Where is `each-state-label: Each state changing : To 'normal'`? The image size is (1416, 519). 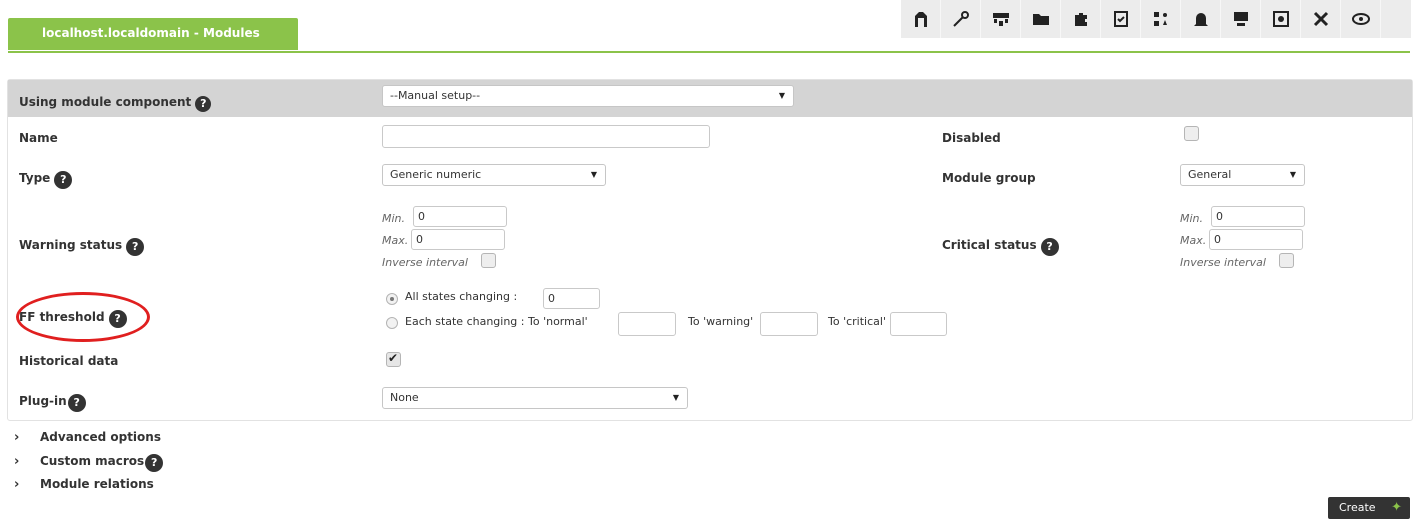 each-state-label: Each state changing : To 'normal' is located at coordinates (496, 321).